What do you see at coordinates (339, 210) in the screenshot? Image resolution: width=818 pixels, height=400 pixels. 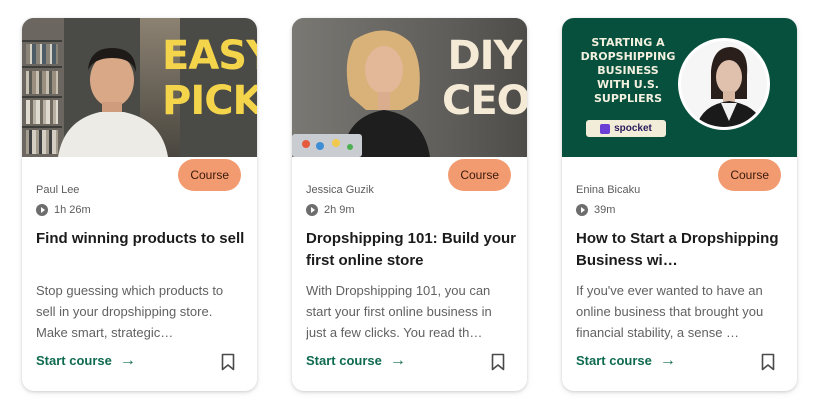 I see `duration-text: 2h 9m` at bounding box center [339, 210].